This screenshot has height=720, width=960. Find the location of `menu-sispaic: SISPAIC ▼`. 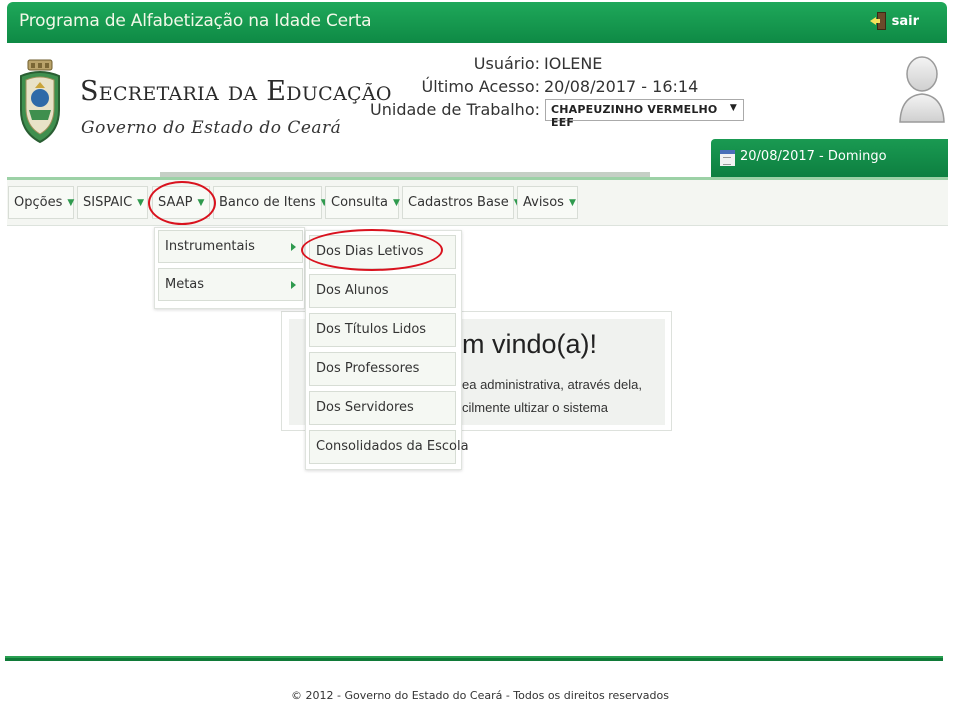

menu-sispaic: SISPAIC ▼ is located at coordinates (112, 202).